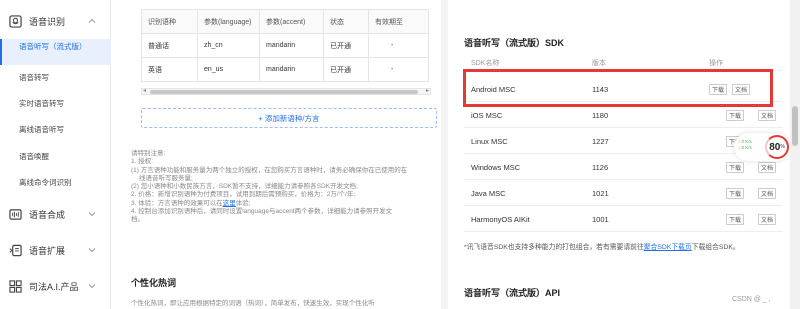  What do you see at coordinates (283, 204) in the screenshot?
I see `note-line: 3. 体验：方言语种的效果可以在这里体验;` at bounding box center [283, 204].